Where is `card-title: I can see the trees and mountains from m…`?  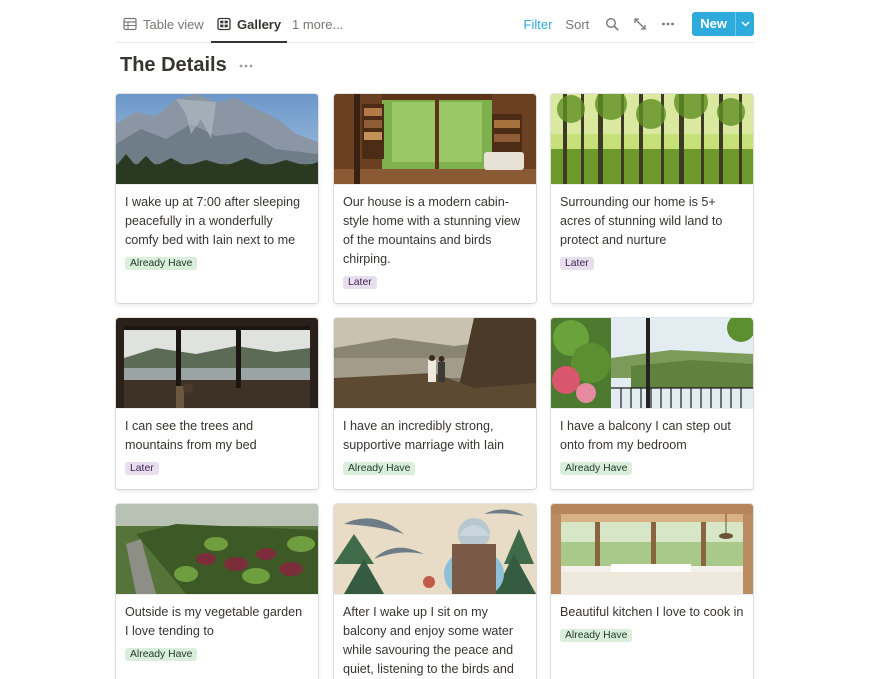
card-title: I can see the trees and mountains from m… is located at coordinates (191, 435).